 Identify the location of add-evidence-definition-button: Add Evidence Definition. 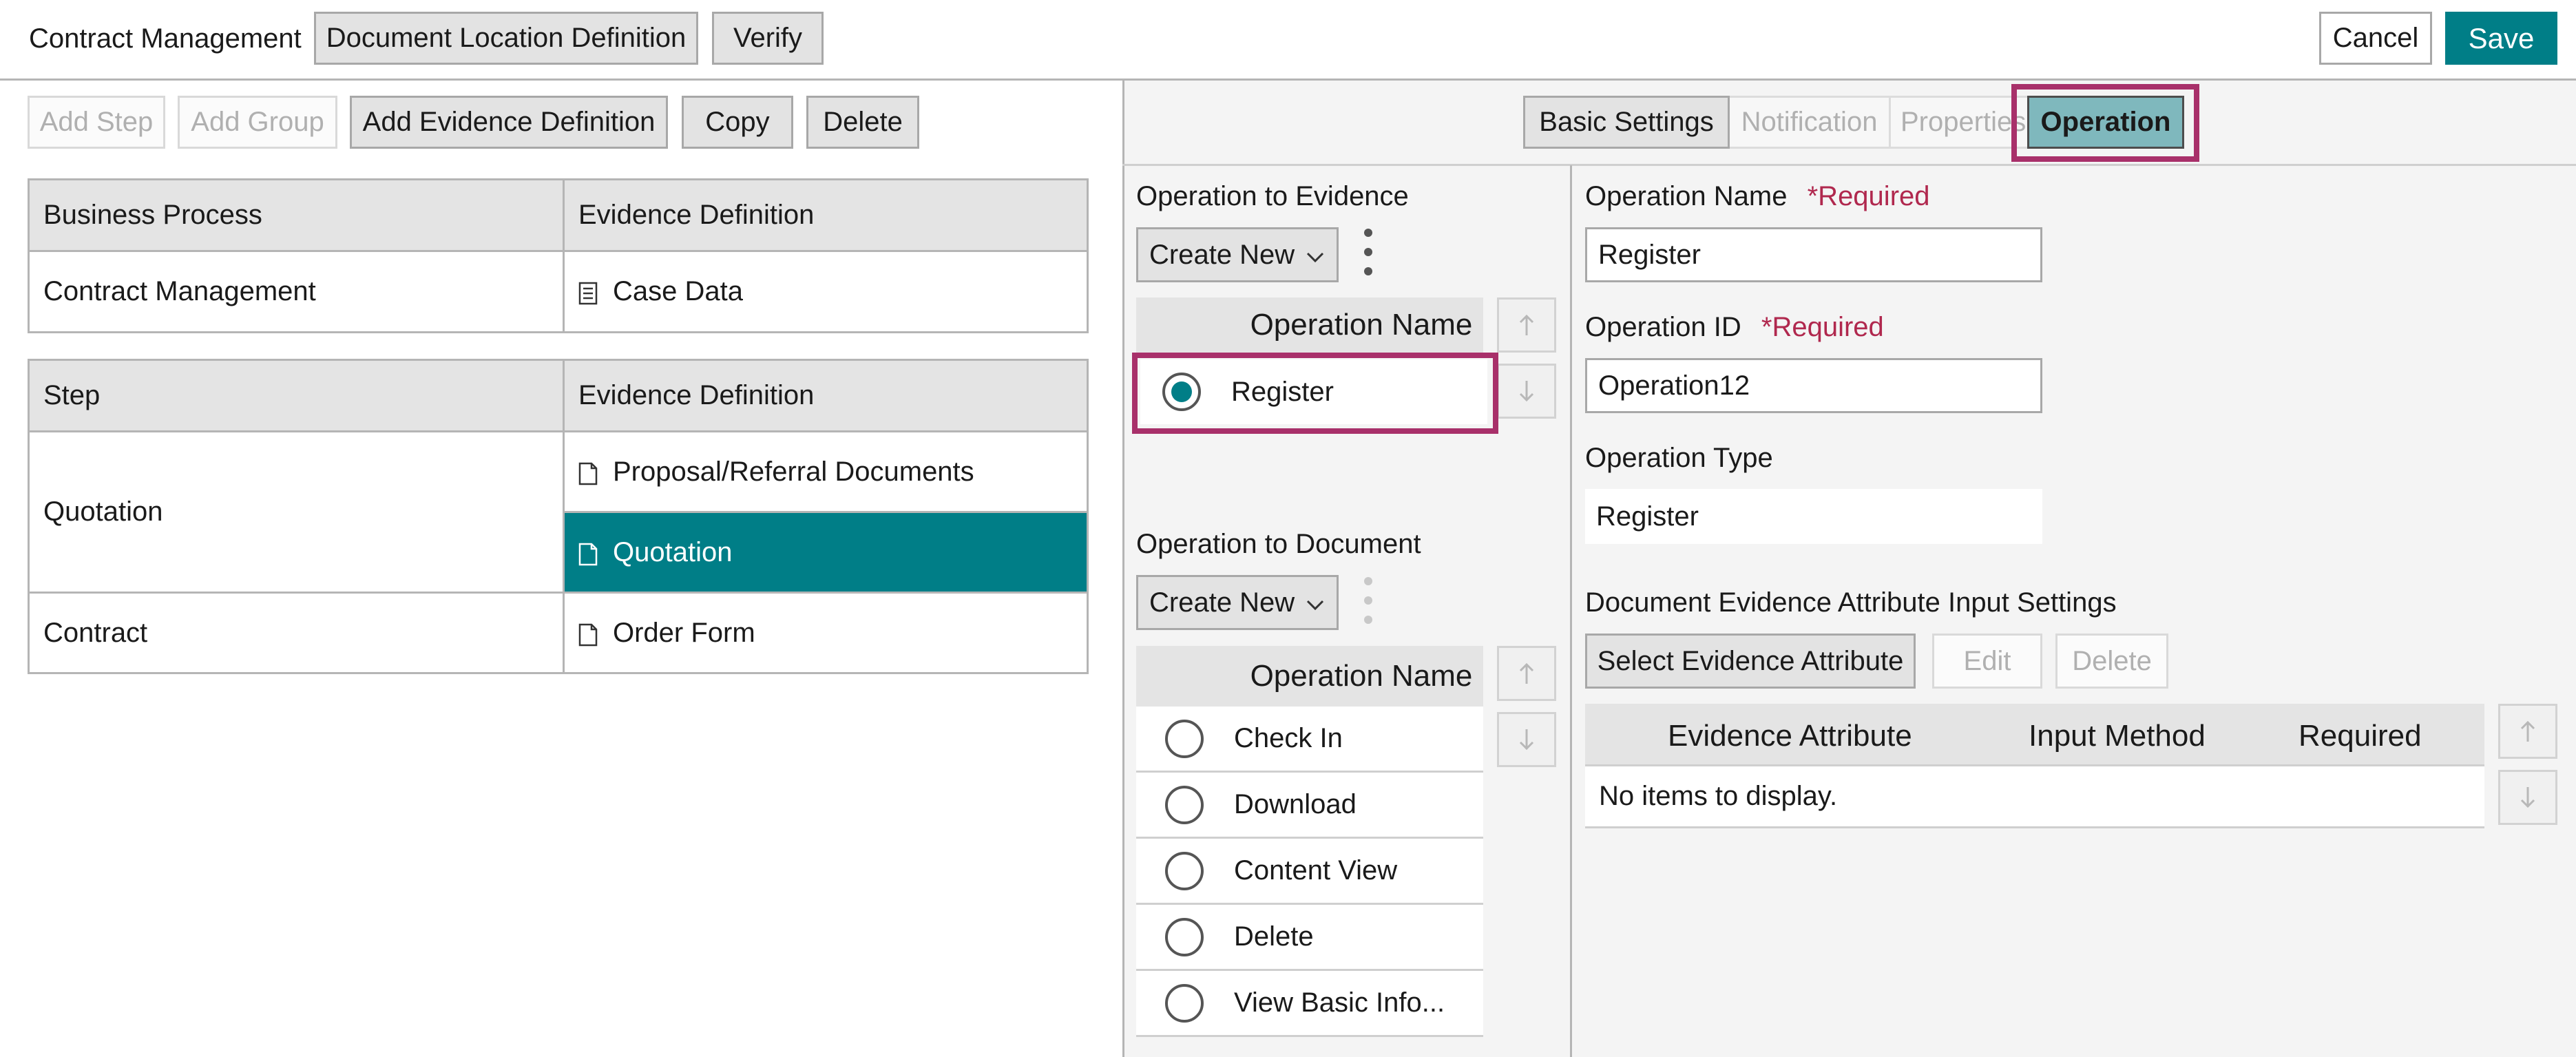
(509, 122).